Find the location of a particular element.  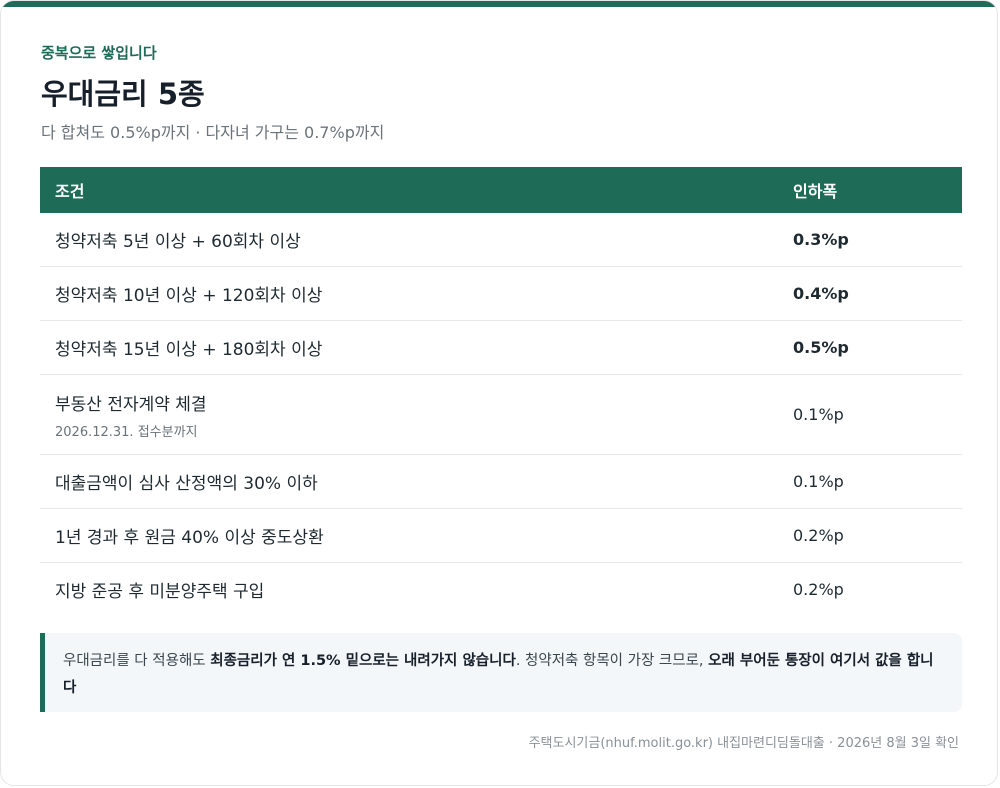

condition-cell: 부동산 전자계약 체결 2026.12.31. 접수분까지 is located at coordinates (409, 415).